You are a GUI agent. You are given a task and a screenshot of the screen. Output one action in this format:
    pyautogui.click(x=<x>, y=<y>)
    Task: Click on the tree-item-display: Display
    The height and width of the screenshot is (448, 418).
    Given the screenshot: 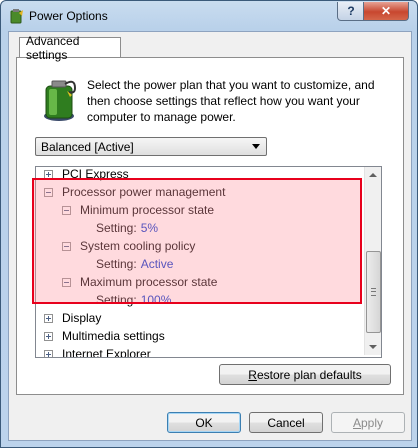 What is the action you would take?
    pyautogui.click(x=72, y=318)
    